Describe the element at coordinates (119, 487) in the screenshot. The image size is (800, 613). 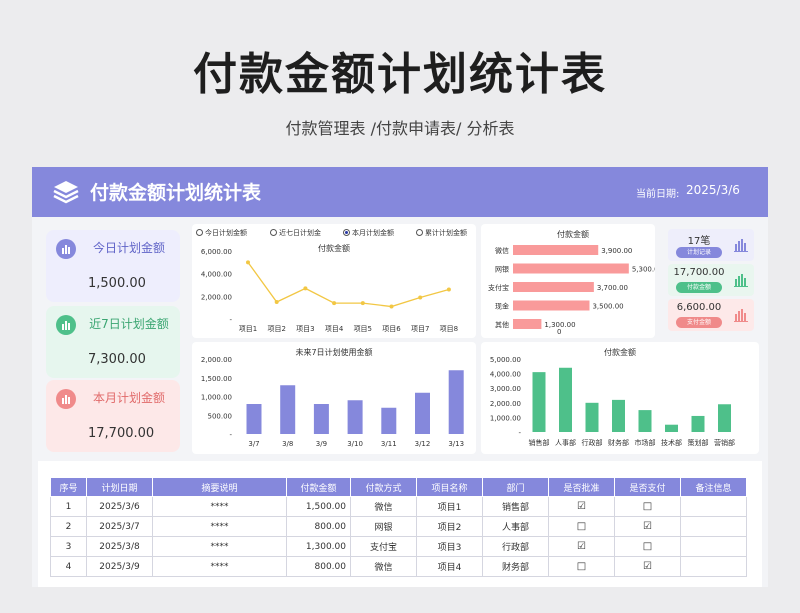
I see `column-header: 计划日期` at that location.